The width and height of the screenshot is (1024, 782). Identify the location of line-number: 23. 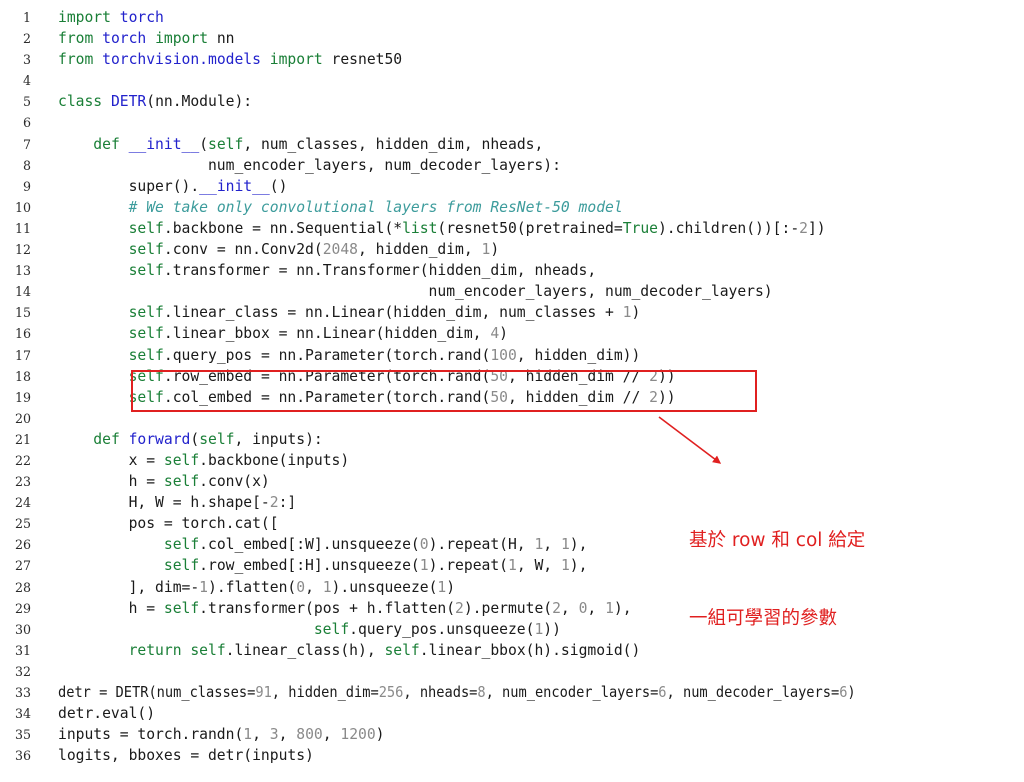
(23, 482).